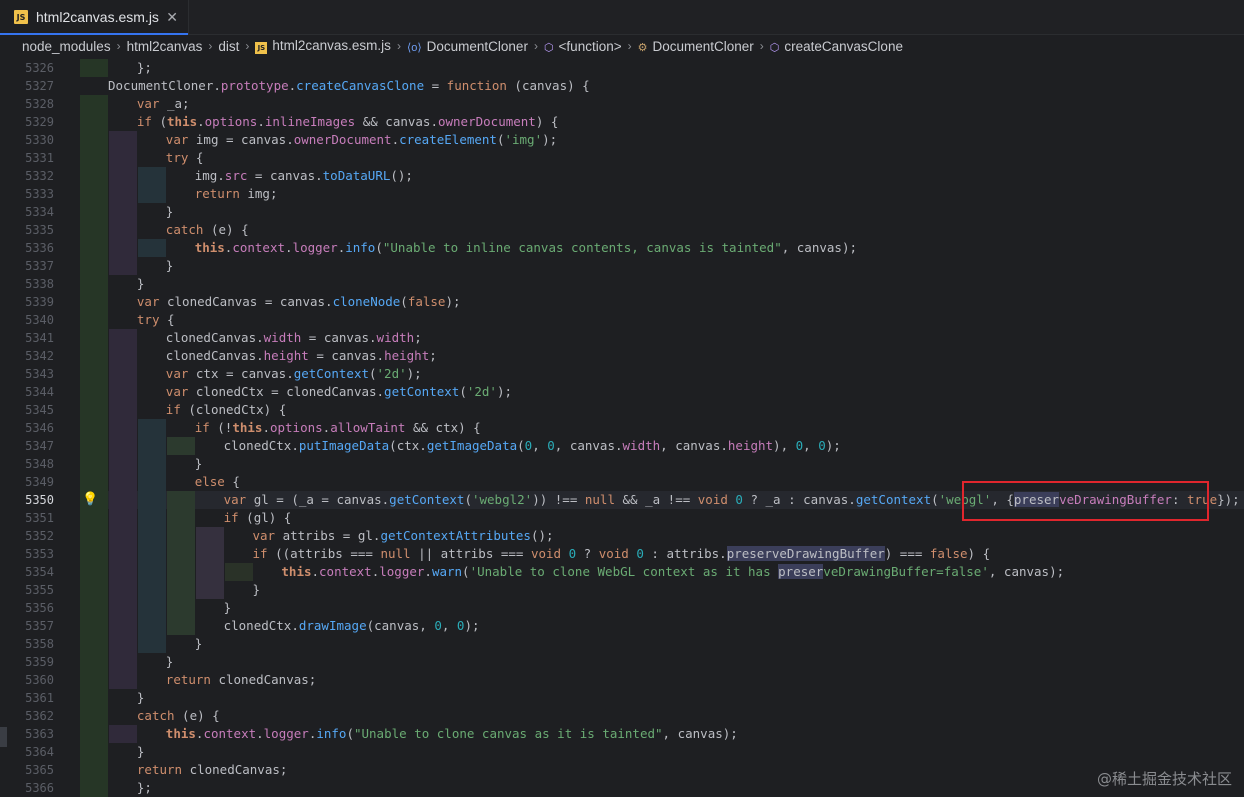  I want to click on code-line: 5331 try {, so click(622, 158).